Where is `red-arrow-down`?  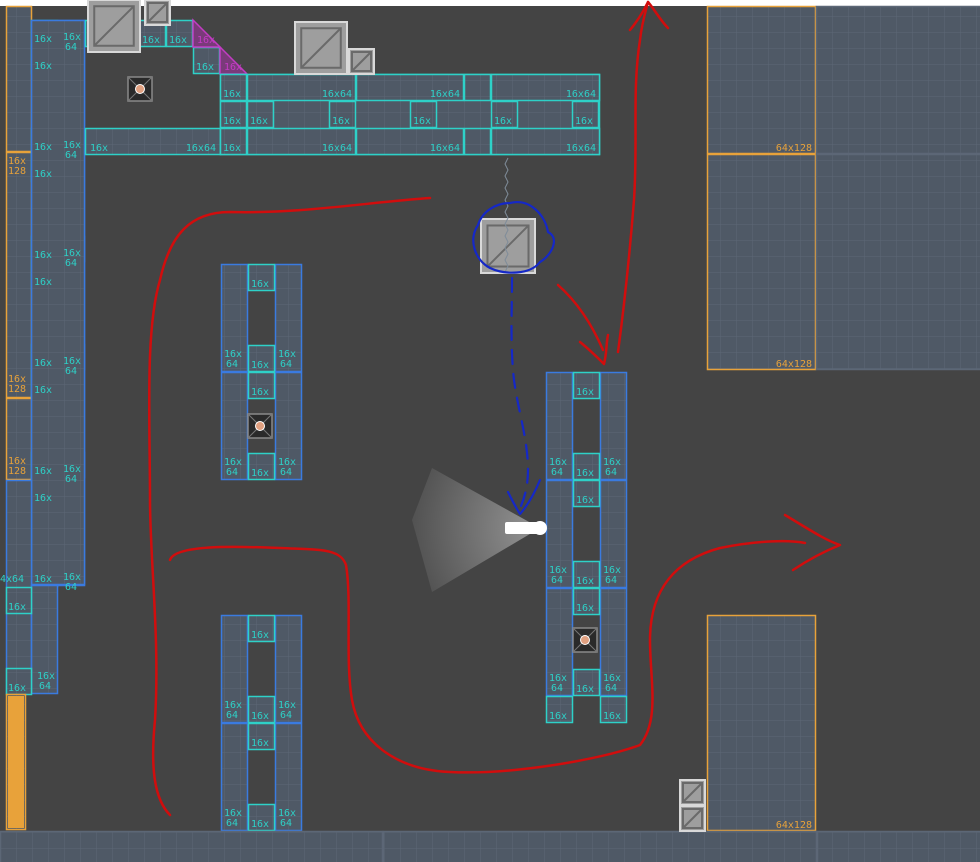
red-arrow-down is located at coordinates (580, 317).